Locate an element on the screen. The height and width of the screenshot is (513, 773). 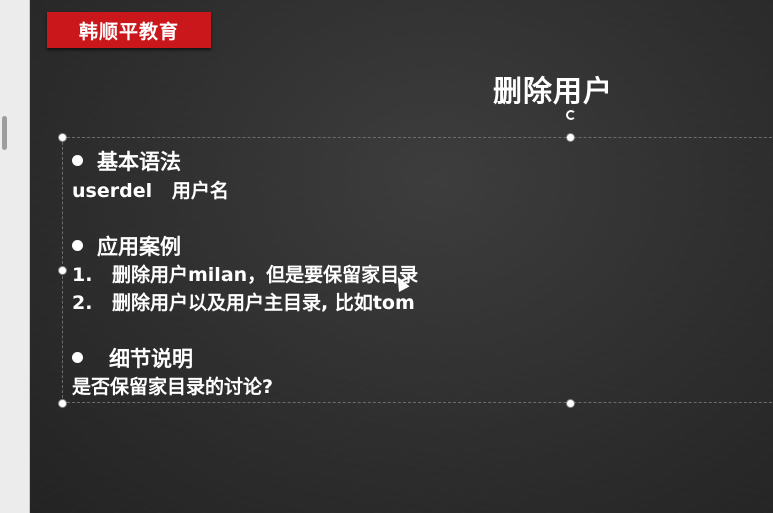
example-item-2: 2. 删除用户以及用户主目录, 比如tom is located at coordinates (243, 303).